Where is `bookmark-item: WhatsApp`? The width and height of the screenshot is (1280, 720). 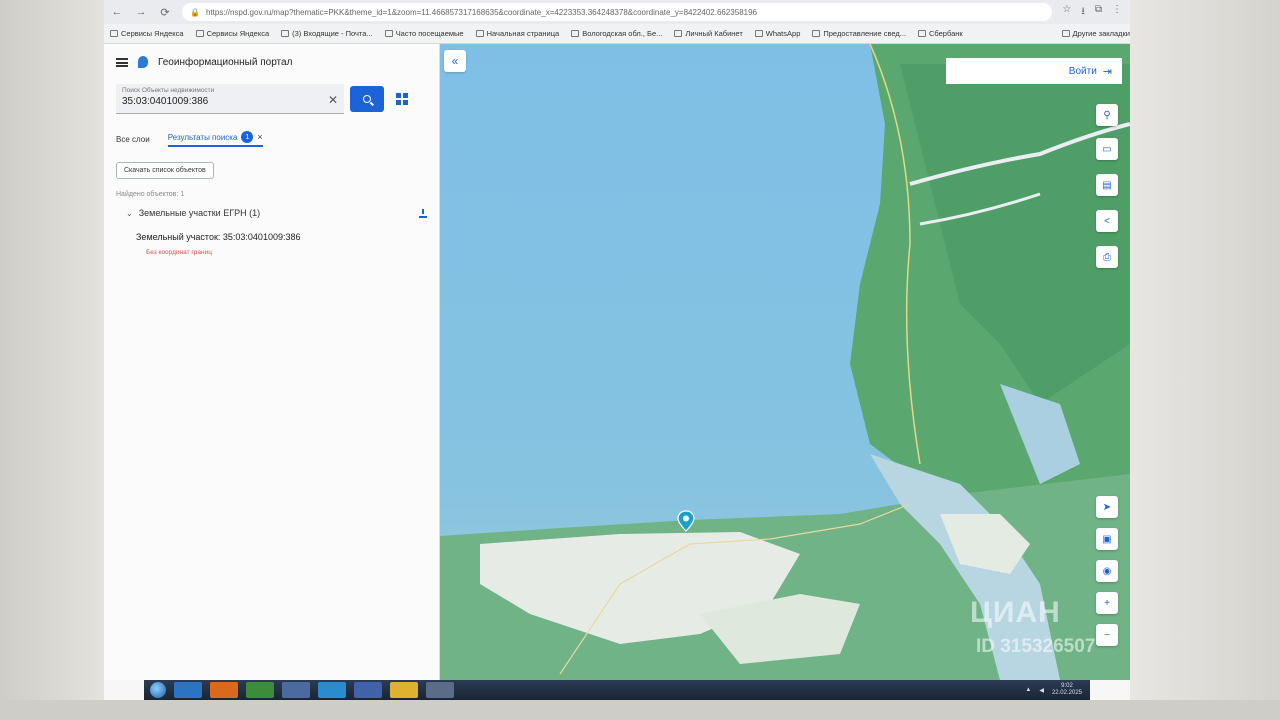
bookmark-item: WhatsApp is located at coordinates (777, 33).